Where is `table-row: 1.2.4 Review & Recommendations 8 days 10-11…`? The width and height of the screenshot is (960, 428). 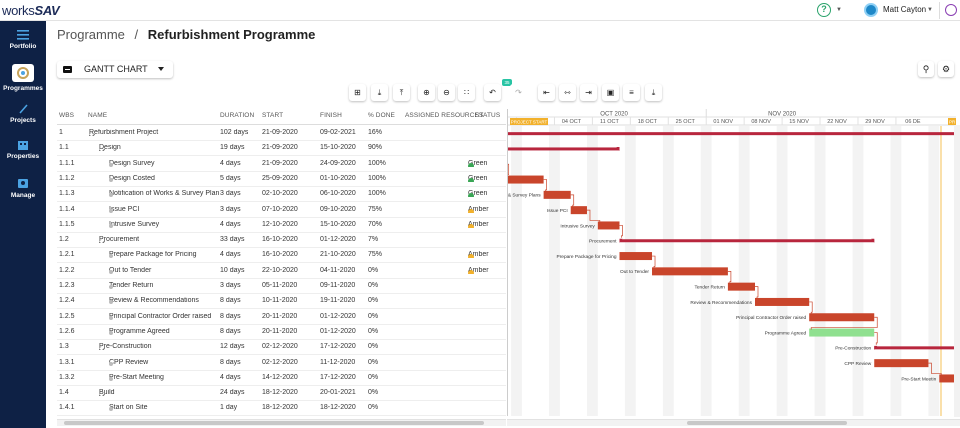 table-row: 1.2.4 Review & Recommendations 8 days 10-11… is located at coordinates (281, 302).